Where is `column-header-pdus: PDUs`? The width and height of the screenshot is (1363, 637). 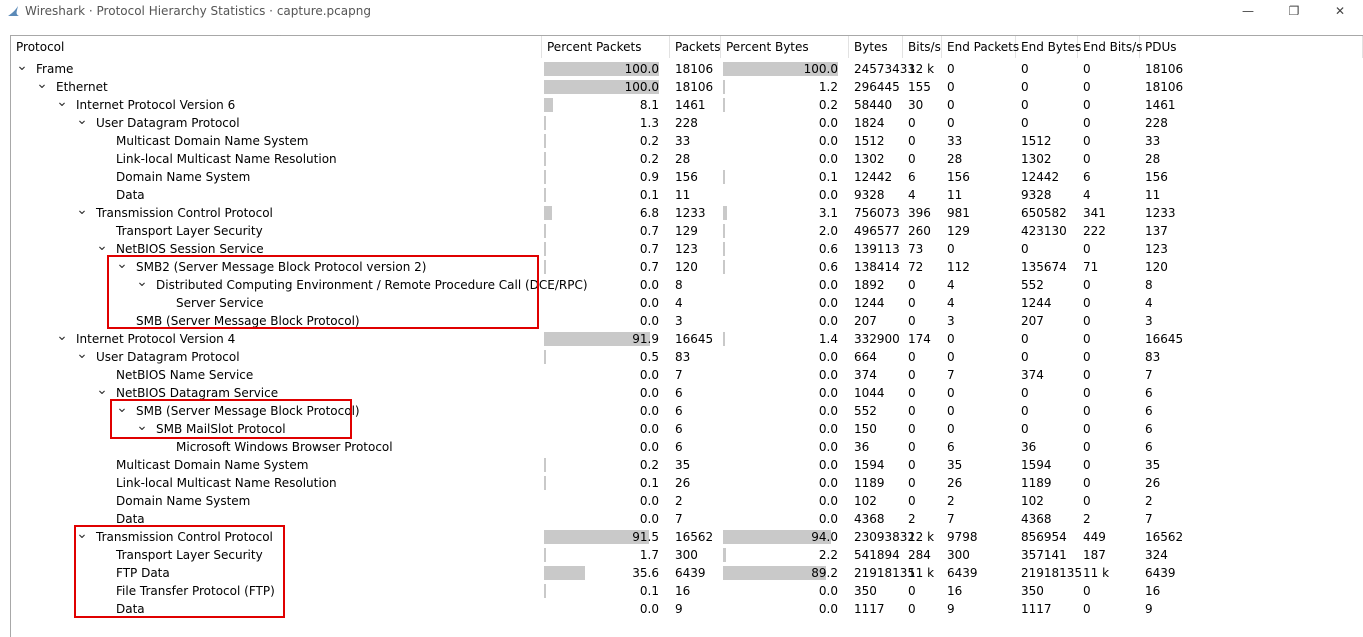
column-header-pdus: PDUs is located at coordinates (1251, 47).